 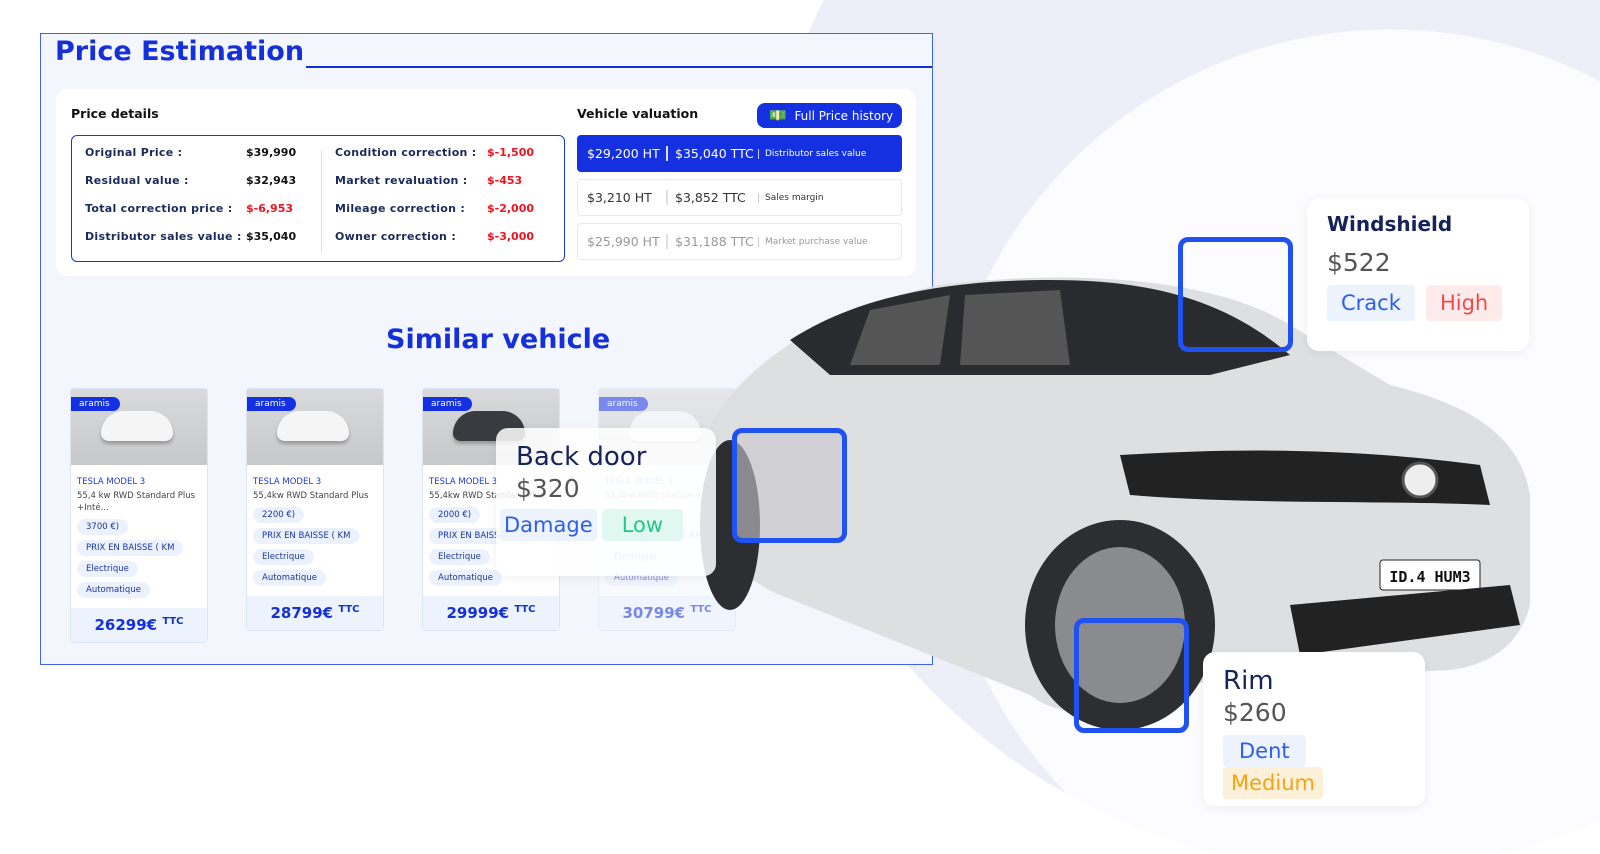 What do you see at coordinates (548, 488) in the screenshot?
I see `damage-price: $320` at bounding box center [548, 488].